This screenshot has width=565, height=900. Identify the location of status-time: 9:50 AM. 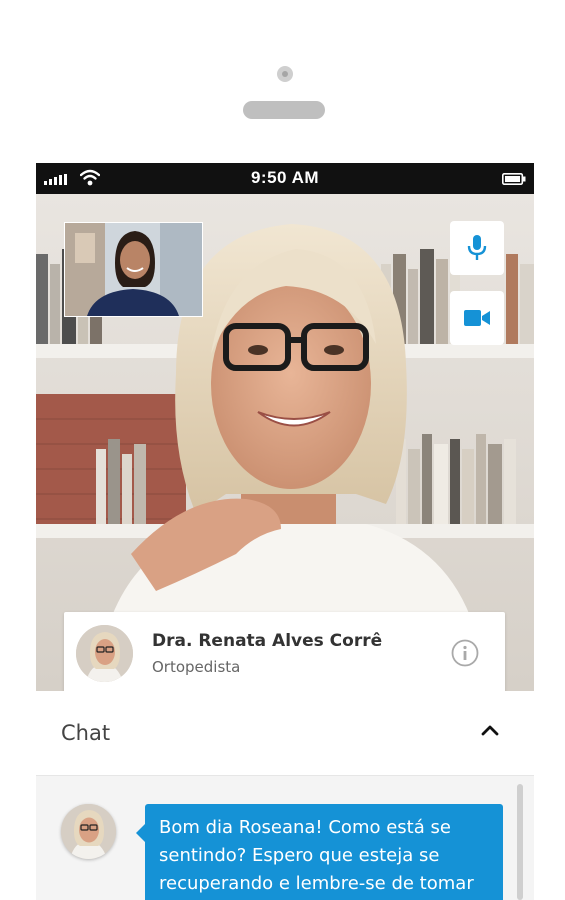
(285, 177).